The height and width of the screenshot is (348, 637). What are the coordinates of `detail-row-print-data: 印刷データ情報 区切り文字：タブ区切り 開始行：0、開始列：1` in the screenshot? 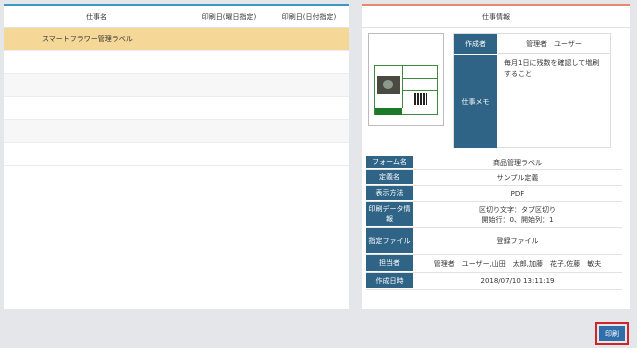 It's located at (494, 215).